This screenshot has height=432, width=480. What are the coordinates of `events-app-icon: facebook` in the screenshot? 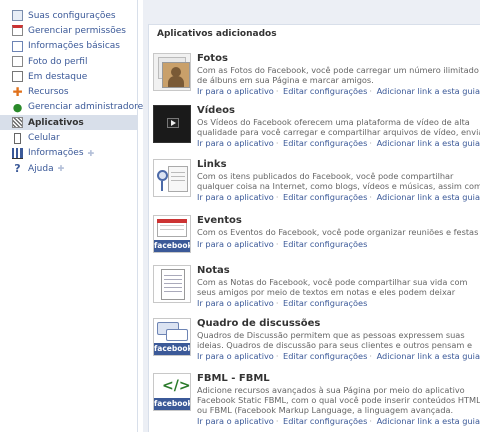 It's located at (172, 234).